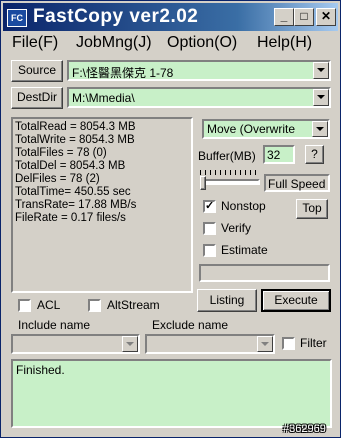 The image size is (341, 438). What do you see at coordinates (114, 43) in the screenshot?
I see `menu-jobmng: JobMng(J)` at bounding box center [114, 43].